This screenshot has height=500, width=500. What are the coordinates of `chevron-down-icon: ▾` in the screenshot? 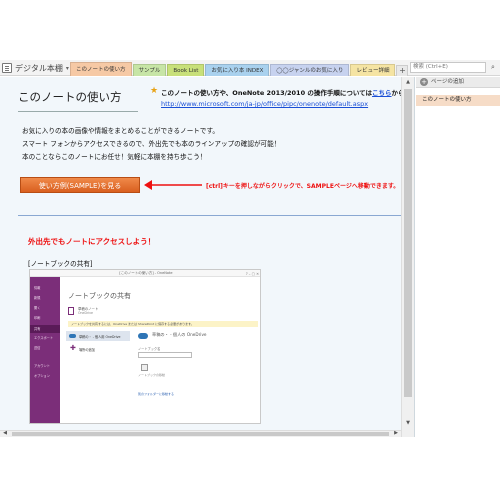 It's located at (67, 68).